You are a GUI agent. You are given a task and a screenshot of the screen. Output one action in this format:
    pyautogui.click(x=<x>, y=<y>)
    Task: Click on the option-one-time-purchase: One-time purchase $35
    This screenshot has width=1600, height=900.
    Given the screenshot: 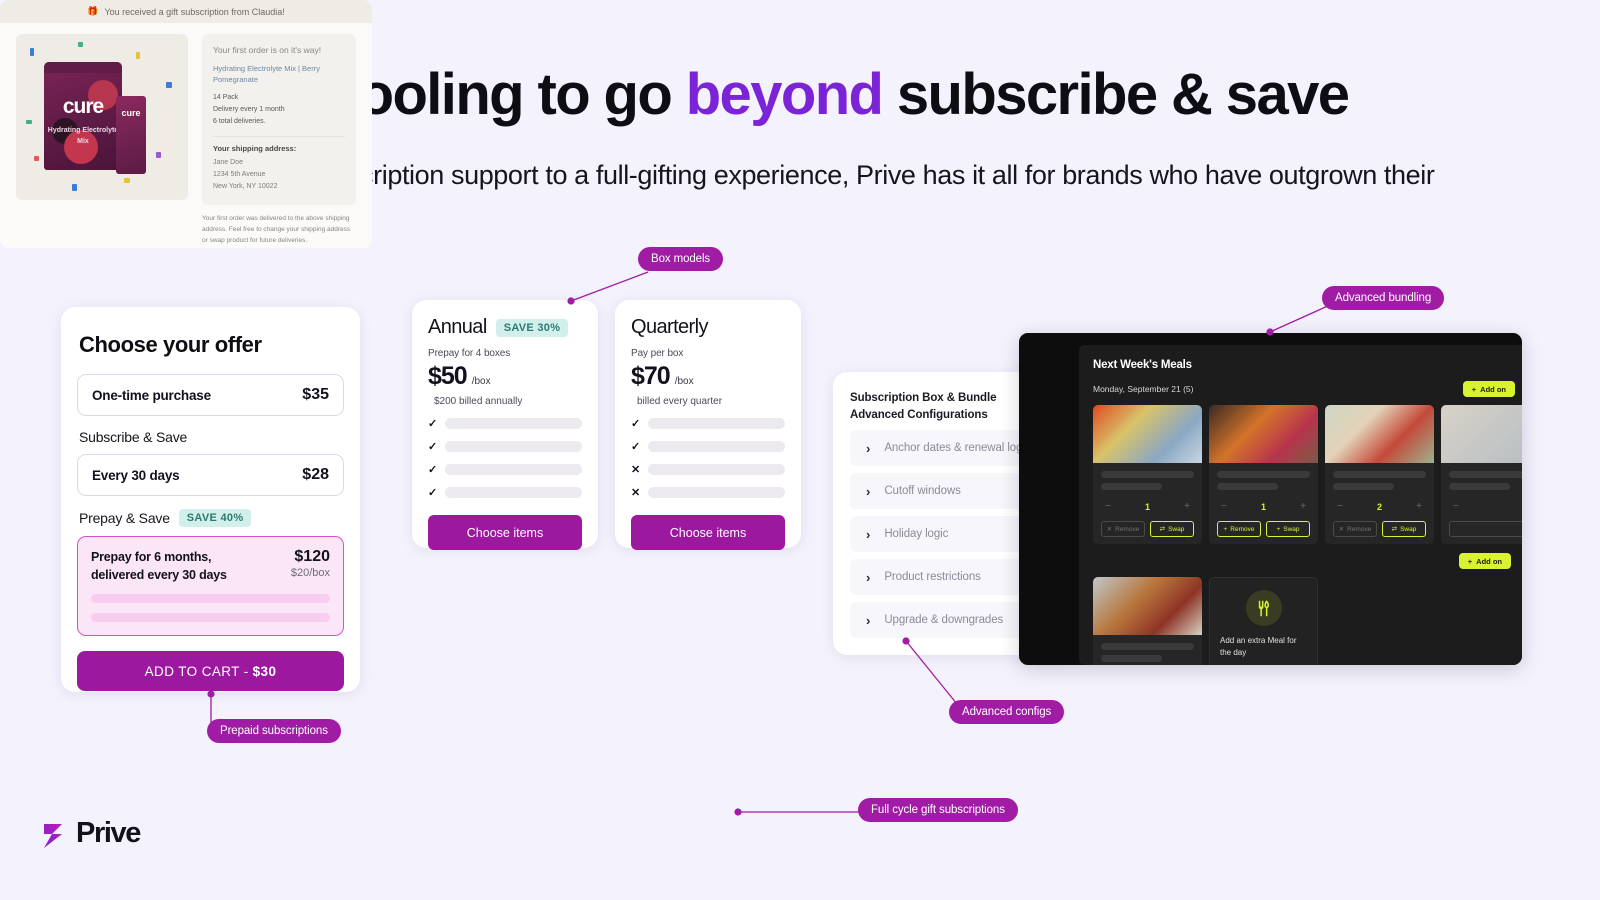 What is the action you would take?
    pyautogui.click(x=210, y=395)
    